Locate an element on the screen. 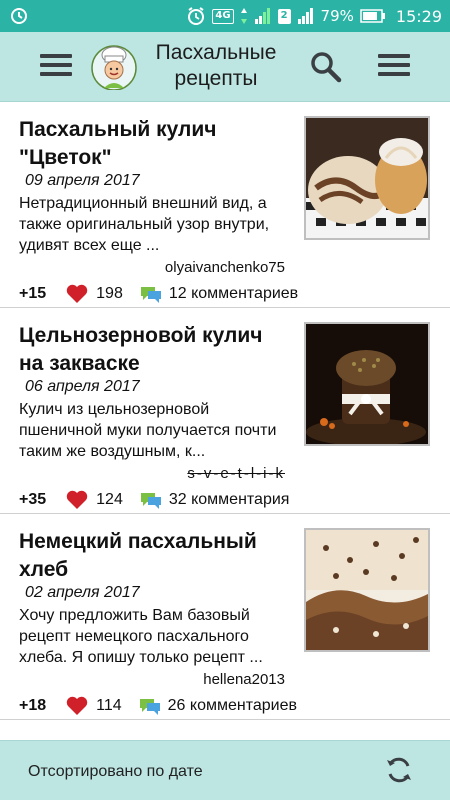 The image size is (450, 800). recipe-author: olyaivanchenko75 is located at coordinates (225, 267).